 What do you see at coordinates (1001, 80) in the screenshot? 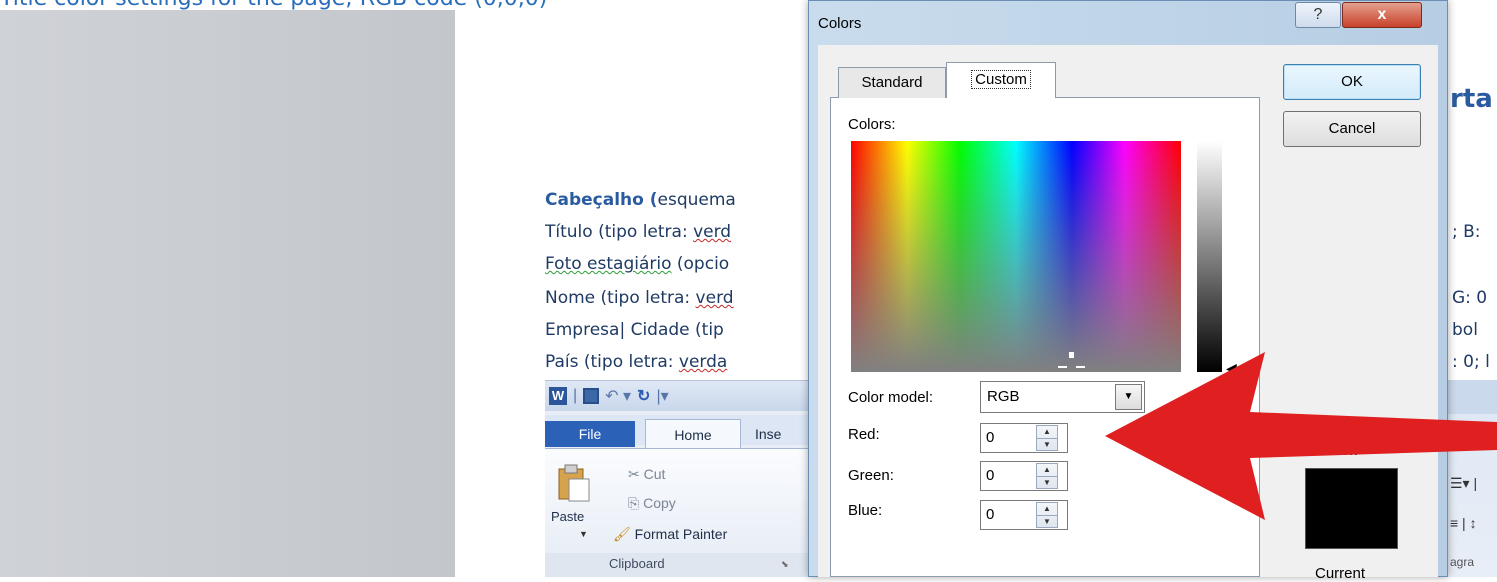
I see `tab-custom: Custom` at bounding box center [1001, 80].